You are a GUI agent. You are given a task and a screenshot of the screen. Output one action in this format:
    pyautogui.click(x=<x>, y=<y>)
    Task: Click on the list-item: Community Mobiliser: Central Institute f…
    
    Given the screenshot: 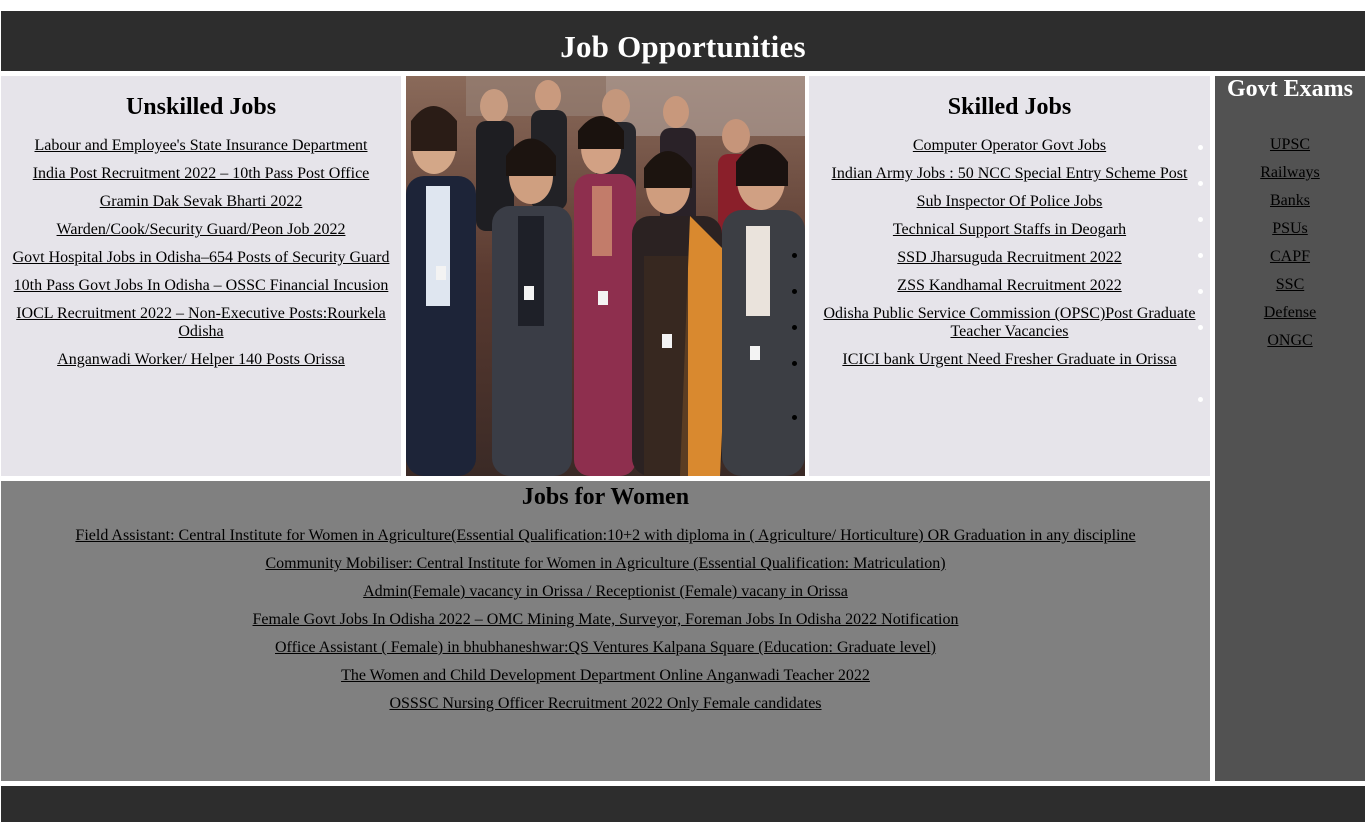 What is the action you would take?
    pyautogui.click(x=605, y=564)
    